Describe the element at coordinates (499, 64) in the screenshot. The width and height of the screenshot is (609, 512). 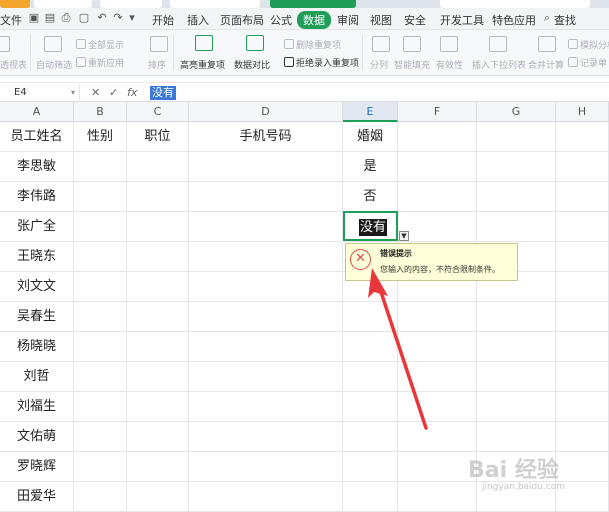
I see `insert-dropdown-button: 插入下拉列表` at that location.